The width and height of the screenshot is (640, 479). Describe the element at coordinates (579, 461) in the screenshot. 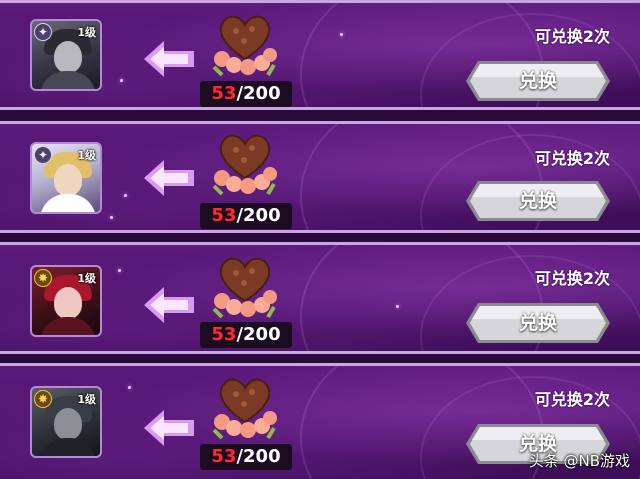

I see `watermark: 头条 @NB游戏` at that location.